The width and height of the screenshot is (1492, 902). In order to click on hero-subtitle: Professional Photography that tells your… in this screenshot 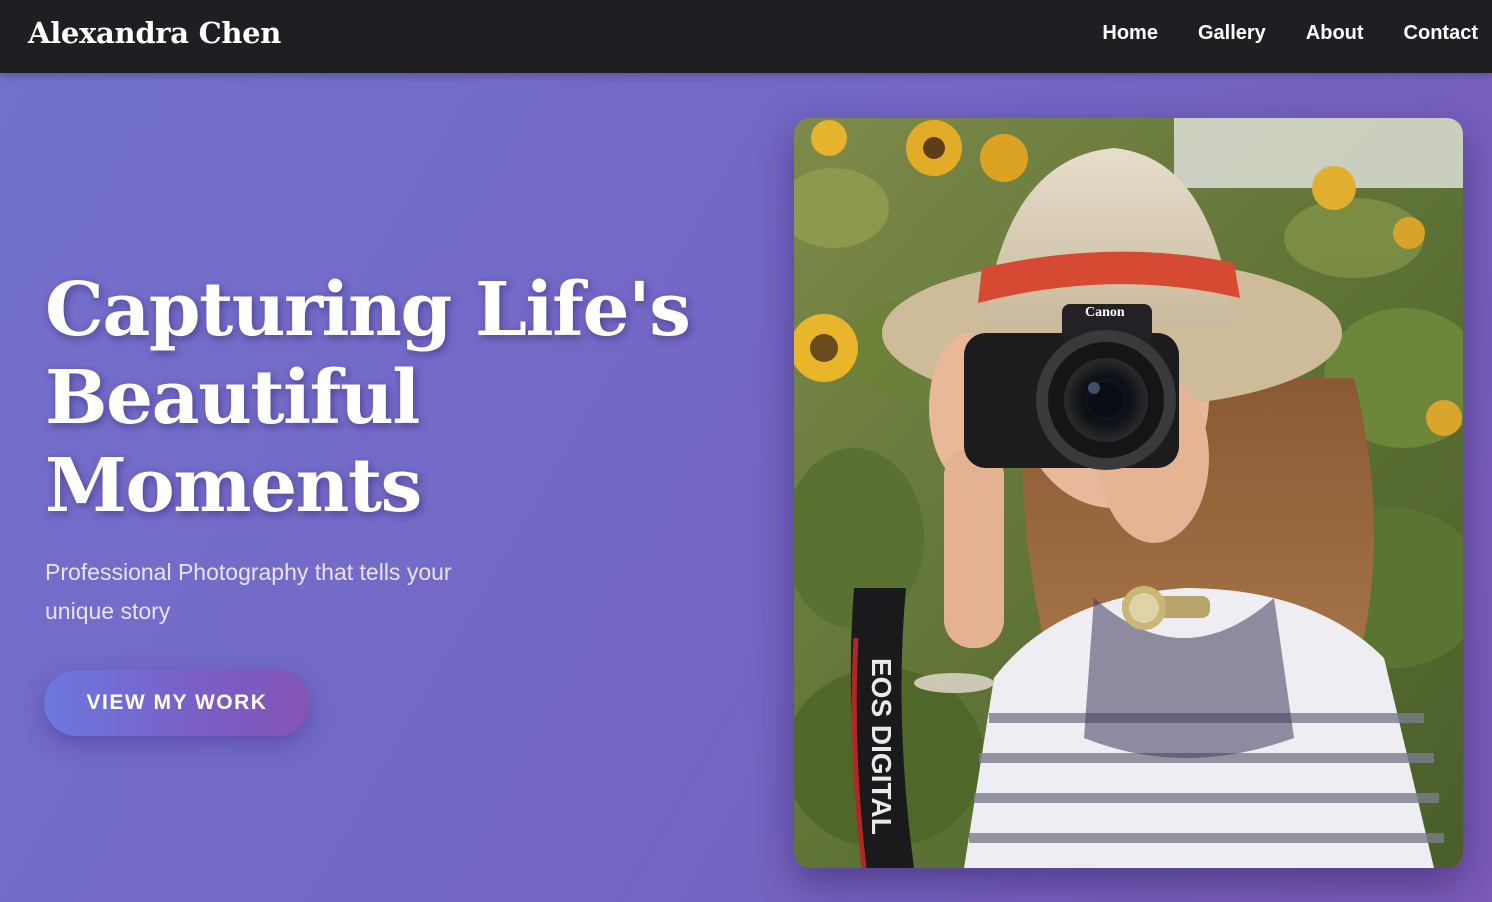, I will do `click(248, 591)`.